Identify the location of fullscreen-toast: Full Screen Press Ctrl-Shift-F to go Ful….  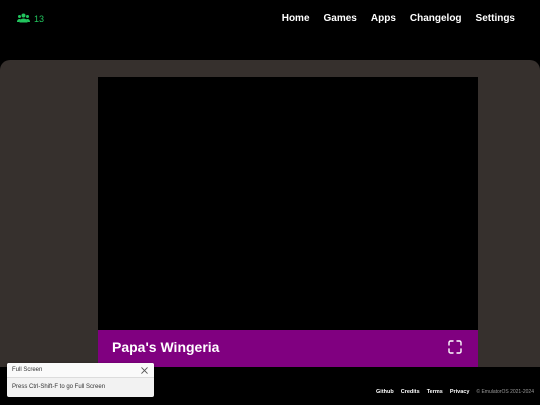
(80, 380).